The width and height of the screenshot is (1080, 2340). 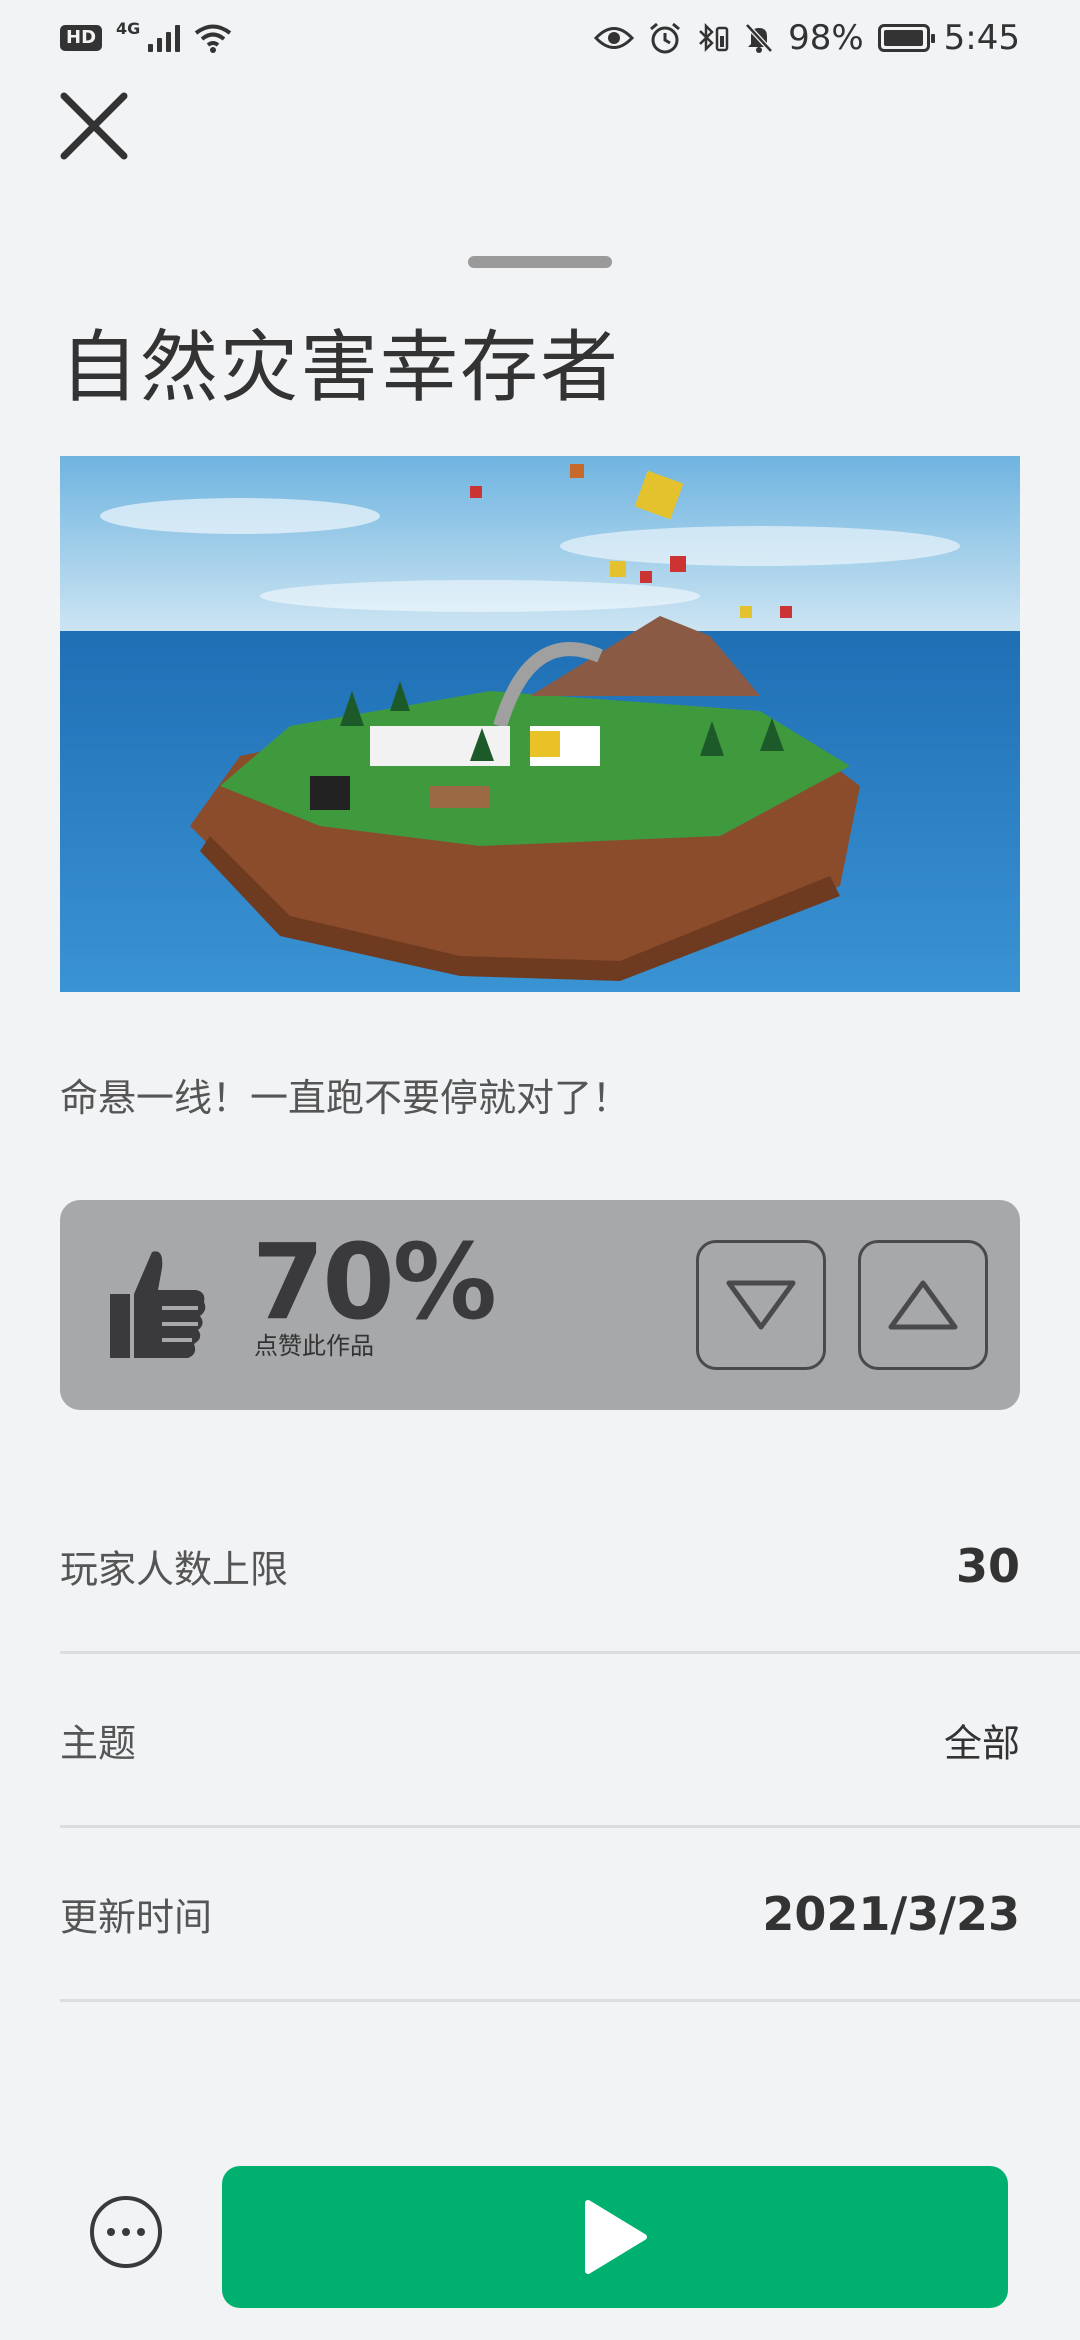 I want to click on status-right: 98% 5:45, so click(x=807, y=38).